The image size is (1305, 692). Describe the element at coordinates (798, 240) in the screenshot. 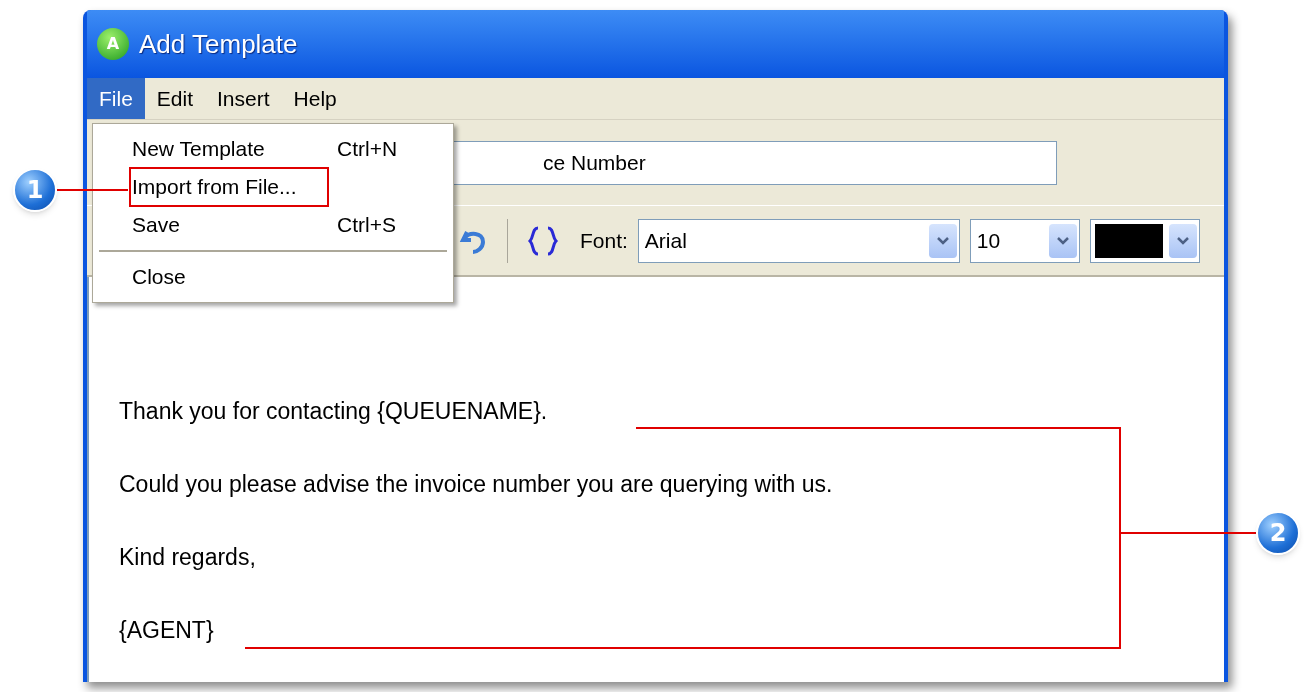

I see `font-dropdown: Arial` at that location.